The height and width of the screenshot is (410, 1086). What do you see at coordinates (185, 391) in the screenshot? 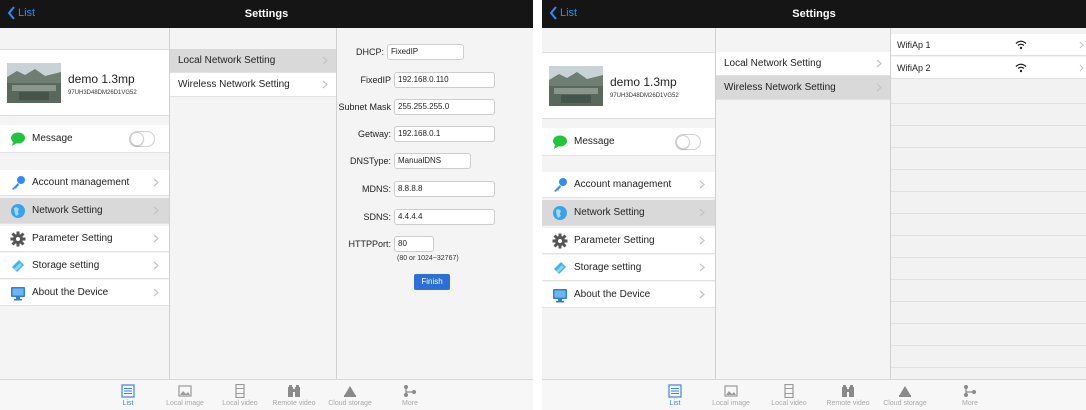
I see `image-icon` at bounding box center [185, 391].